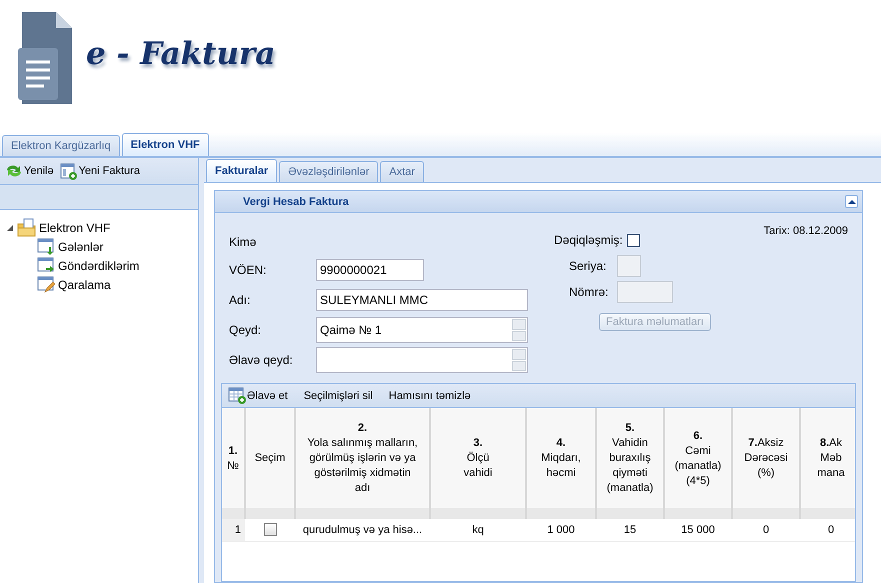 The width and height of the screenshot is (881, 583). What do you see at coordinates (422, 330) in the screenshot?
I see `text-area: Qaimə № 1` at bounding box center [422, 330].